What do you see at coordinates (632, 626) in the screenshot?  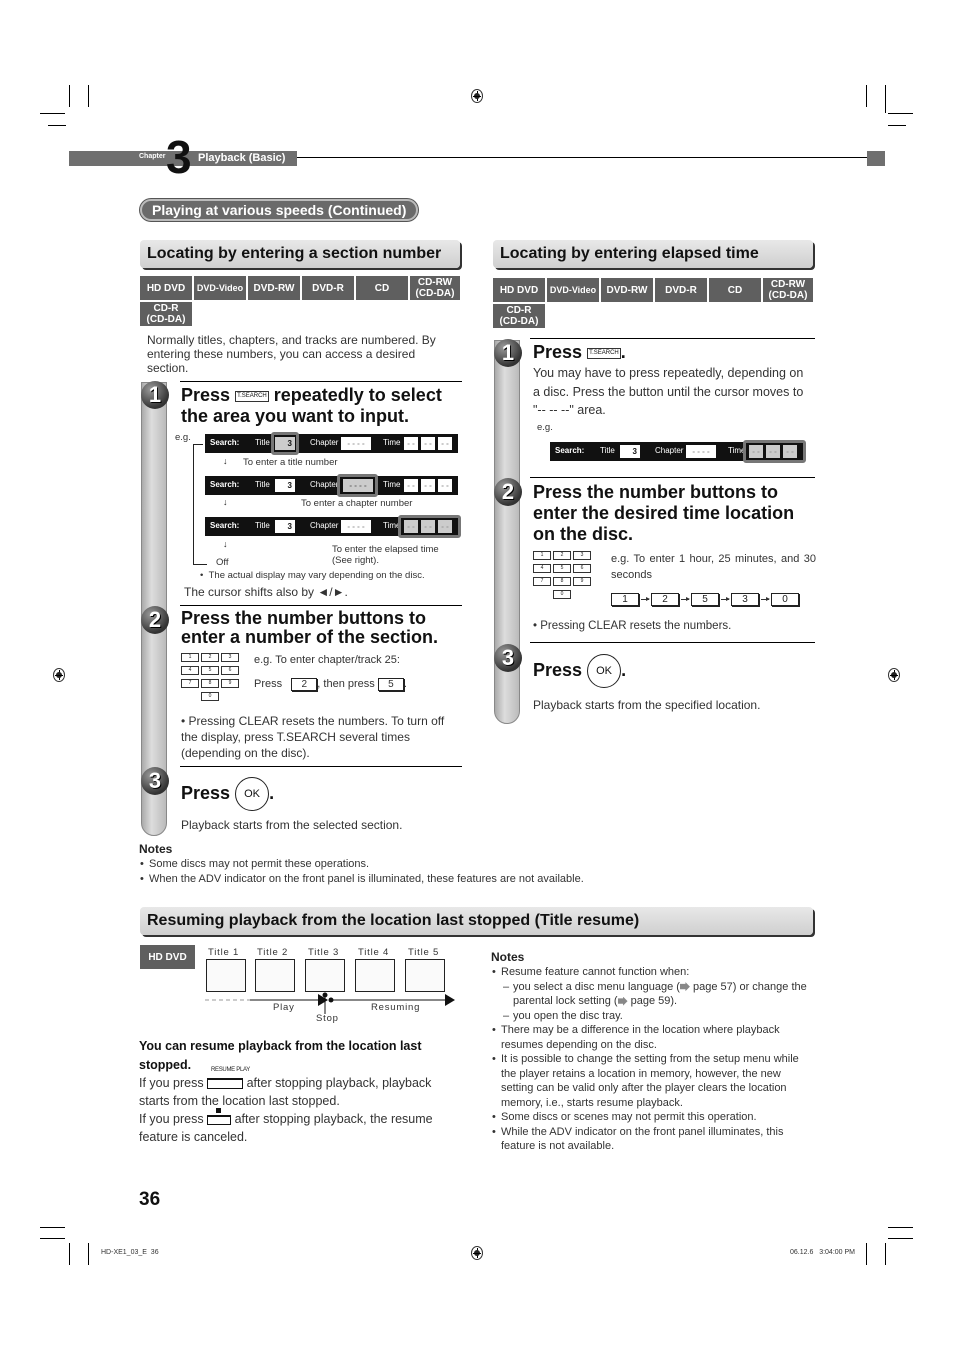 I see `step2-note: • Pressing CLEAR resets the numbers.` at bounding box center [632, 626].